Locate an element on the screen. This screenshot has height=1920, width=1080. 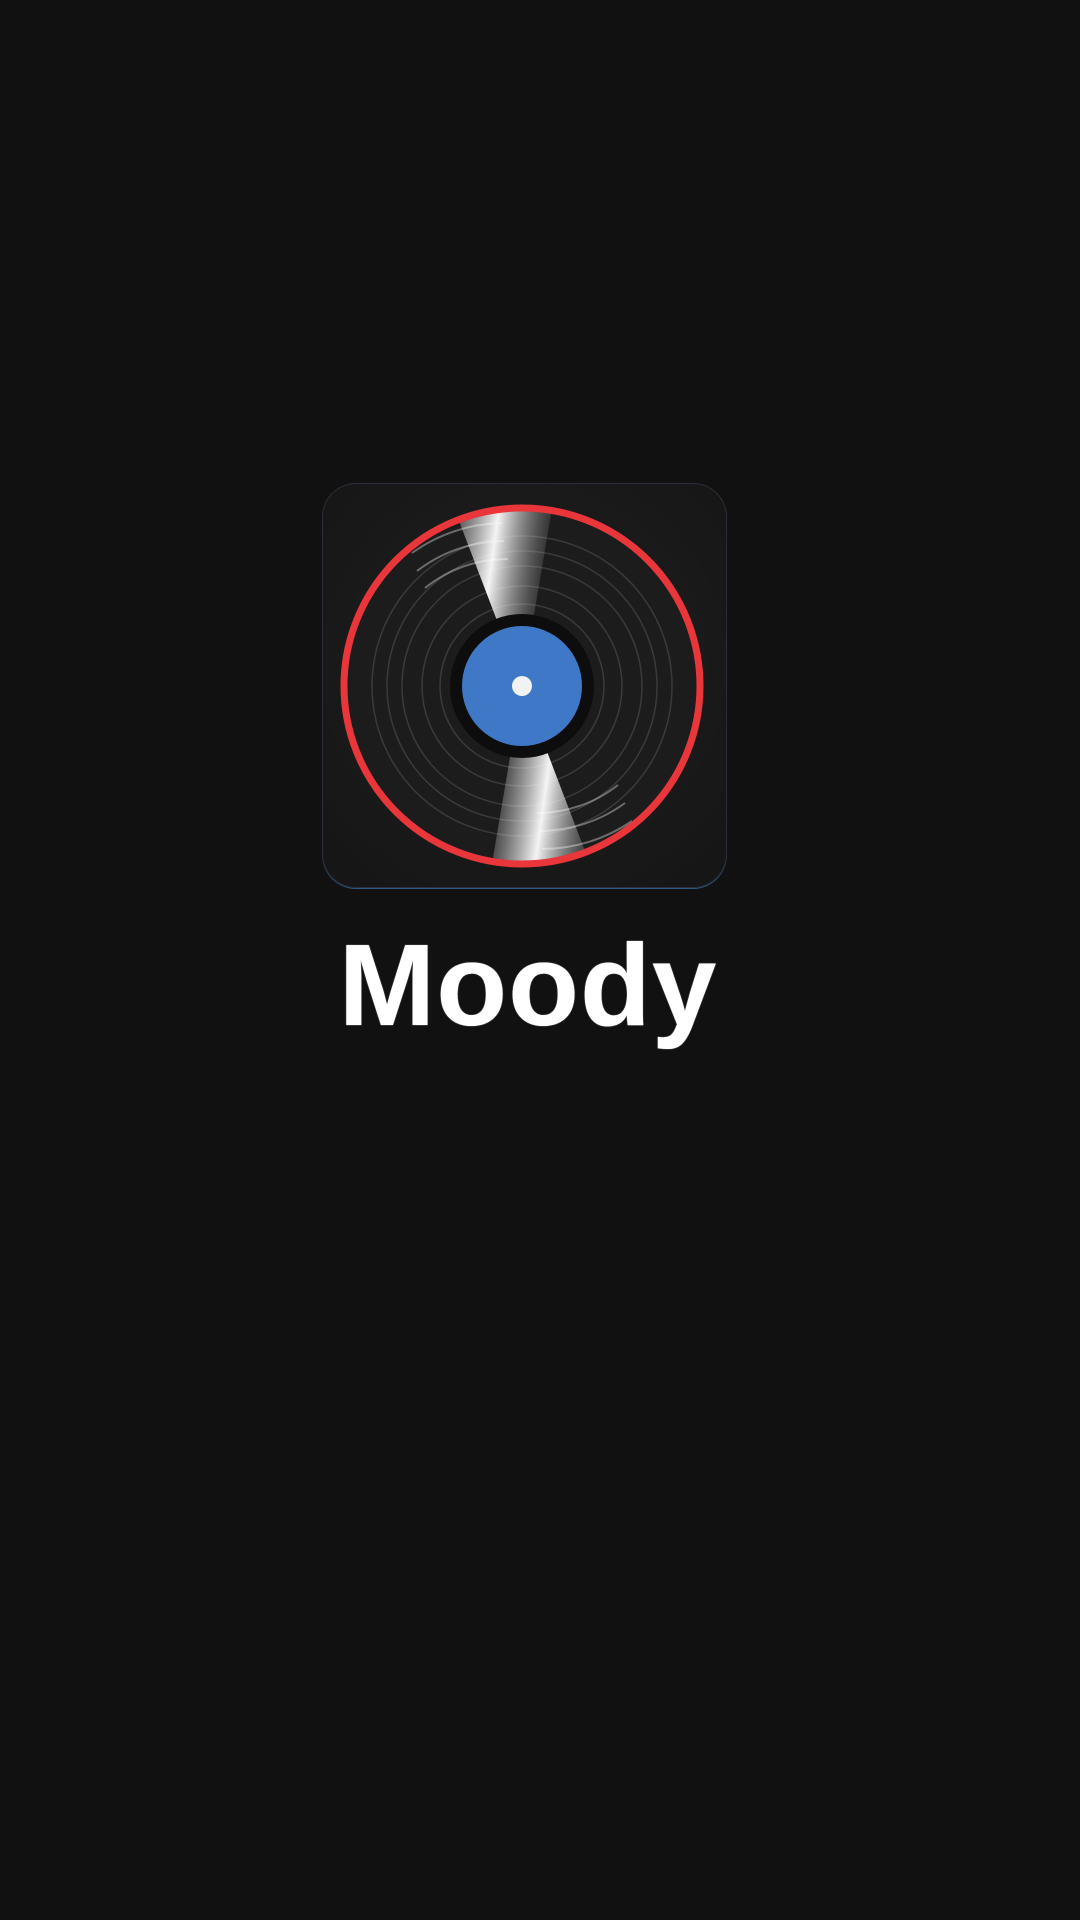
app-title: Moody is located at coordinates (528, 985).